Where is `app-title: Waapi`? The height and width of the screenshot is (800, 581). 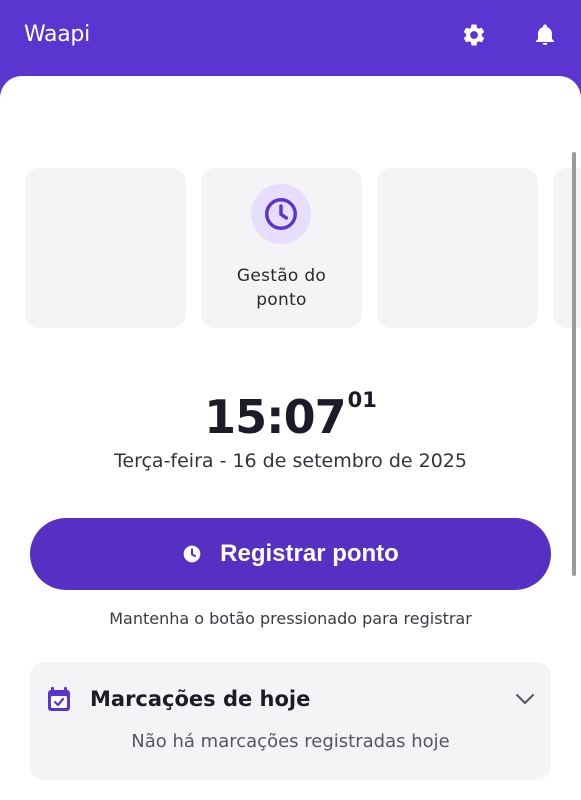
app-title: Waapi is located at coordinates (57, 34).